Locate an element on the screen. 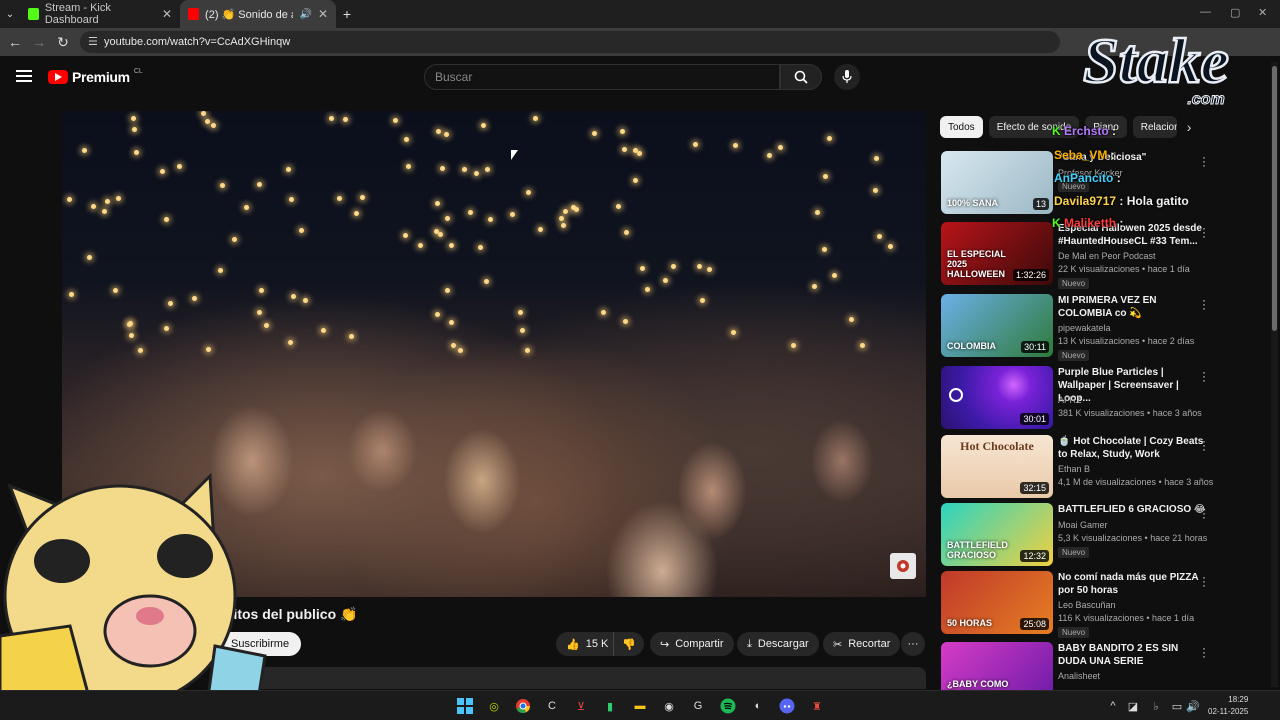  video-thumbnail: Hot Chocolate 32:15 is located at coordinates (997, 466).